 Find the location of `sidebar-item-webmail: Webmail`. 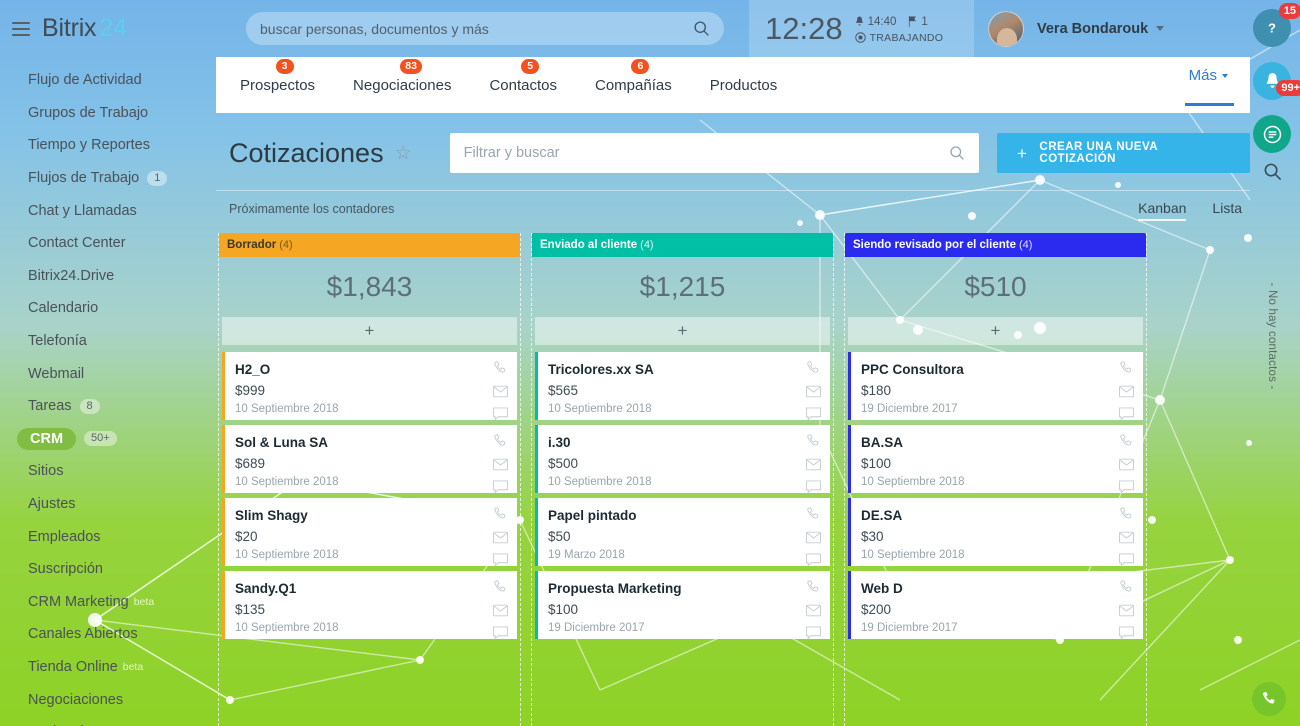

sidebar-item-webmail: Webmail is located at coordinates (108, 373).